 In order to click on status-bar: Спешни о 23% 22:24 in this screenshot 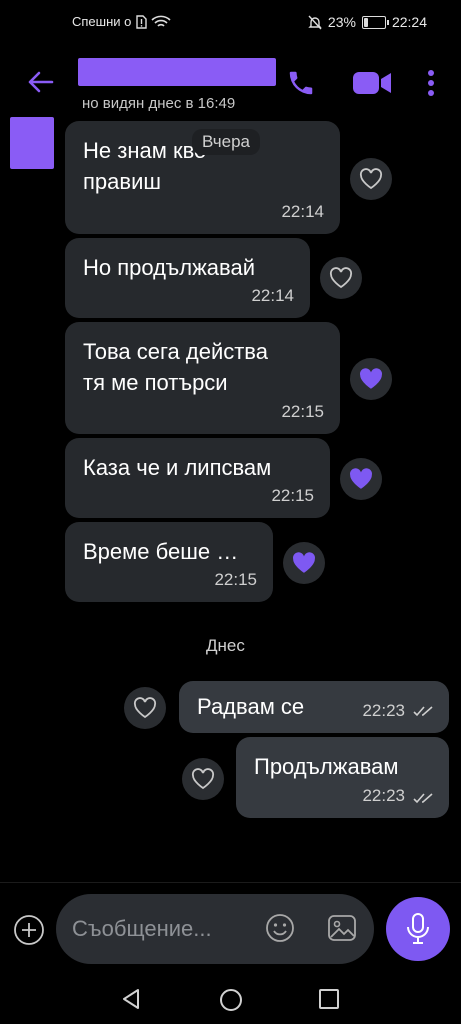, I will do `click(230, 22)`.